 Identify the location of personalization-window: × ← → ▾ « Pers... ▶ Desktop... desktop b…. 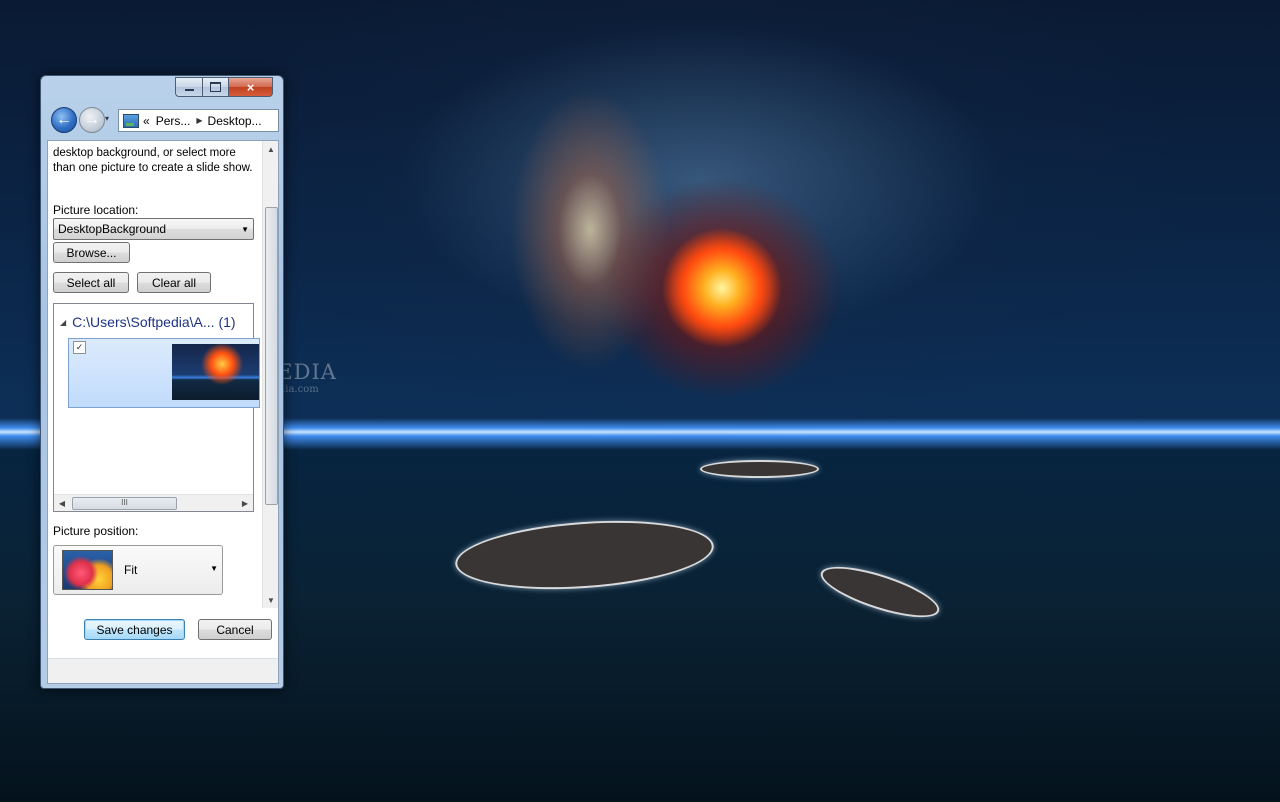
(162, 382).